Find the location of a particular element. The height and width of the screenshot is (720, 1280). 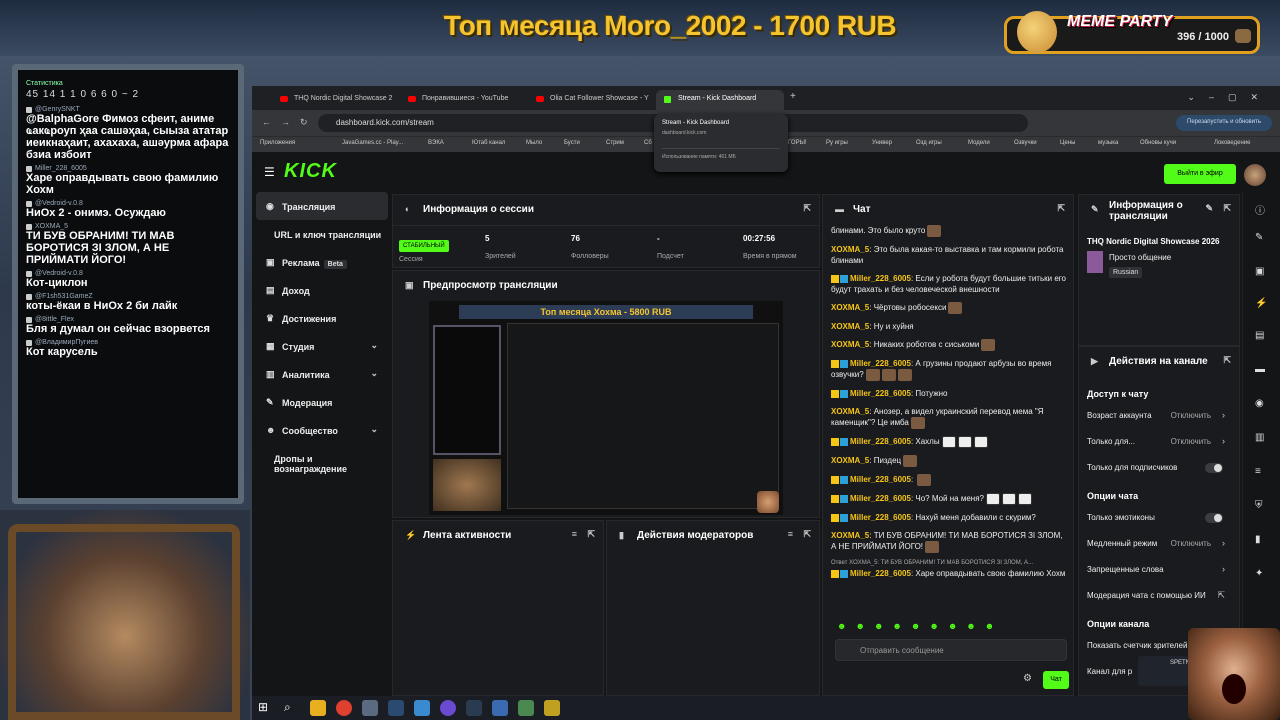

tab-thq: THQ Nordic Digital Showcase 2 is located at coordinates (336, 100).